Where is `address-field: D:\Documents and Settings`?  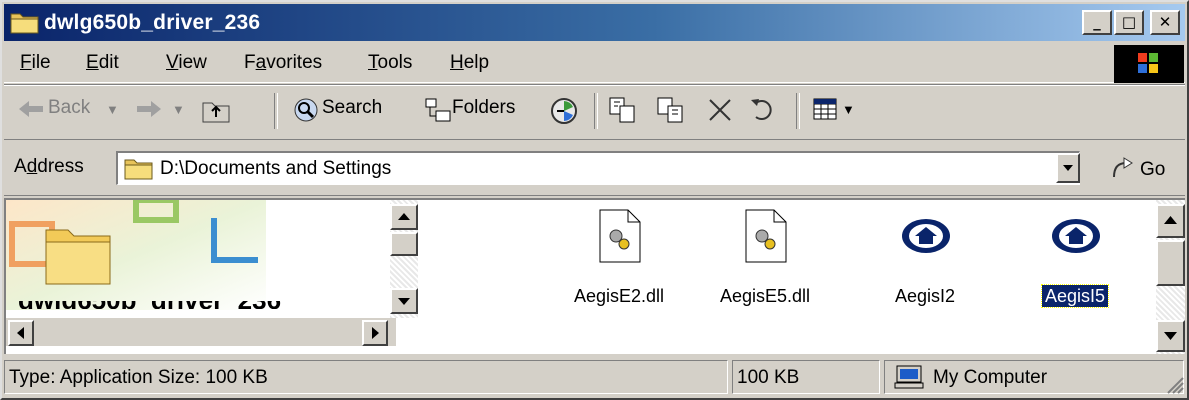 address-field: D:\Documents and Settings is located at coordinates (598, 168).